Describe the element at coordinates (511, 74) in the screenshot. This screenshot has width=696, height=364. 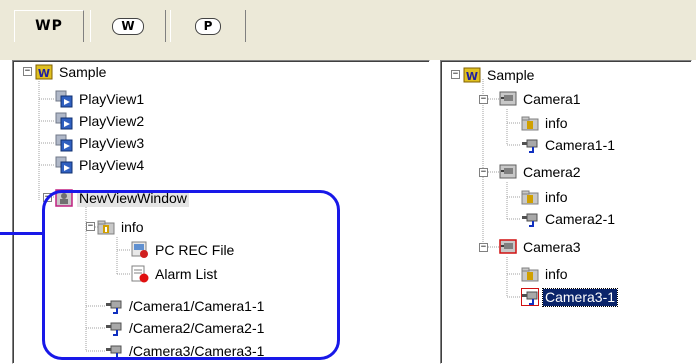
I see `right-root-label: Sample` at that location.